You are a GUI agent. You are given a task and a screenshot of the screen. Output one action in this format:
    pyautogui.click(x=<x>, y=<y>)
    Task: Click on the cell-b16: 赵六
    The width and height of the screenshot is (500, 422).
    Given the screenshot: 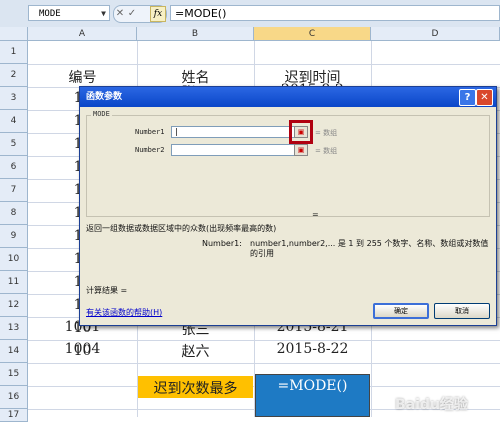 What is the action you would take?
    pyautogui.click(x=195, y=351)
    